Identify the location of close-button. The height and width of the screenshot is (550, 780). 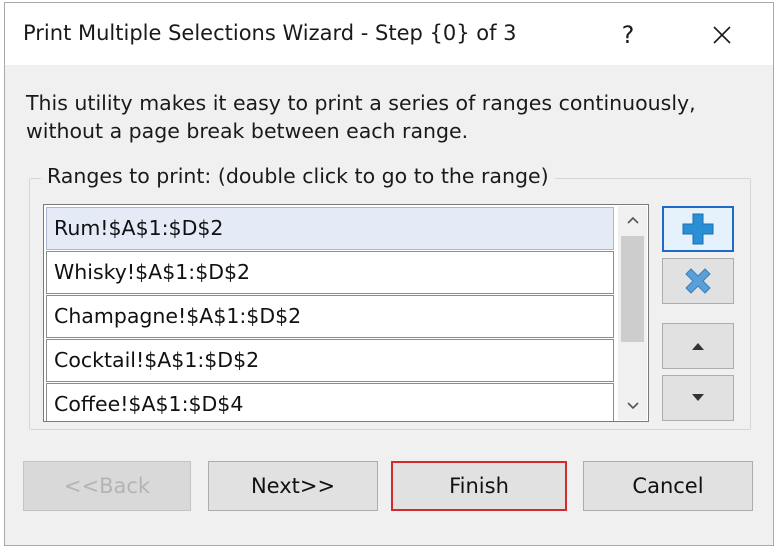
(722, 35).